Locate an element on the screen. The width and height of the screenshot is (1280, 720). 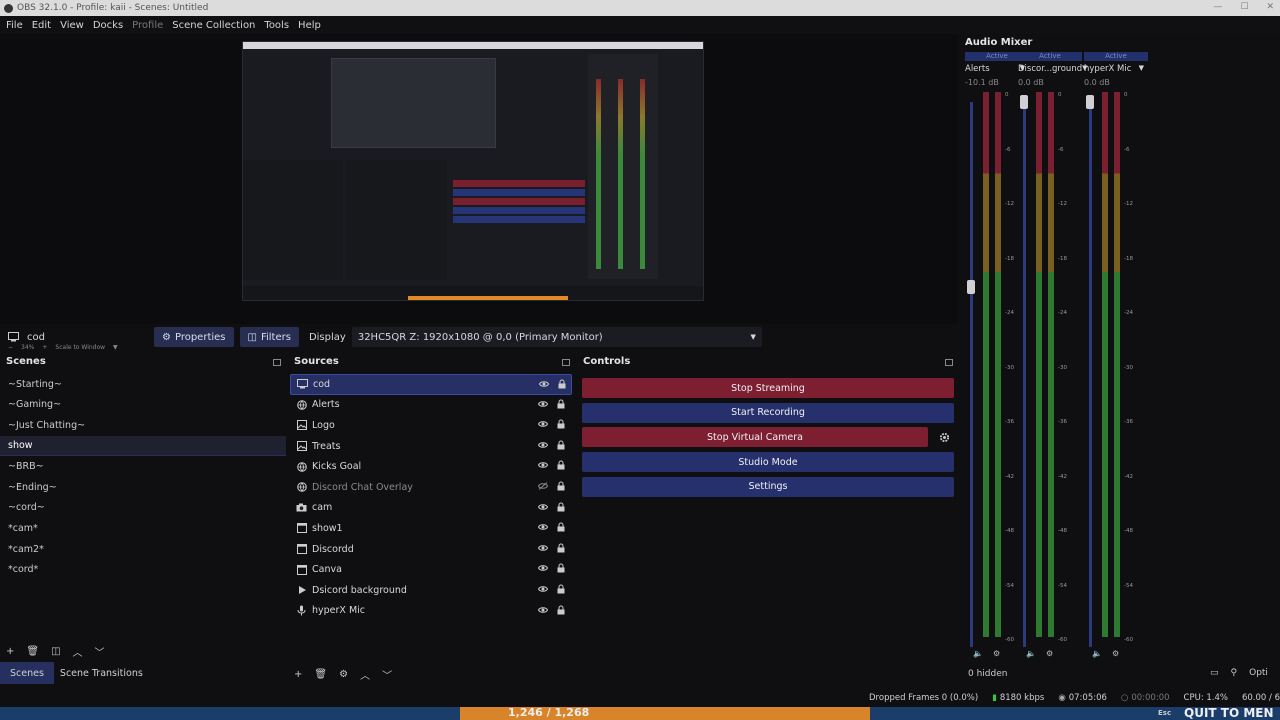
scene-item-selected: show is located at coordinates (143, 446).